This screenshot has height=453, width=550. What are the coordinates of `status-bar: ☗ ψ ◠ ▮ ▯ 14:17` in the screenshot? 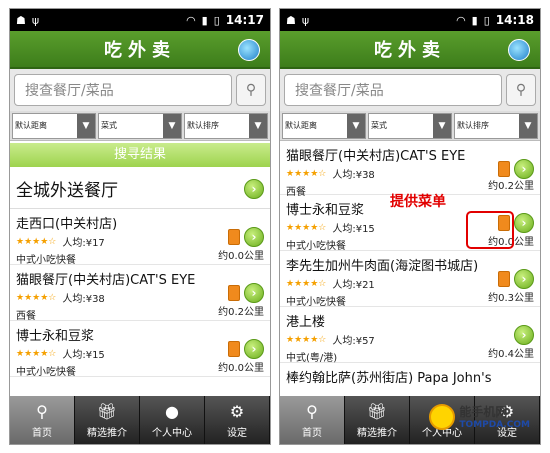 It's located at (140, 20).